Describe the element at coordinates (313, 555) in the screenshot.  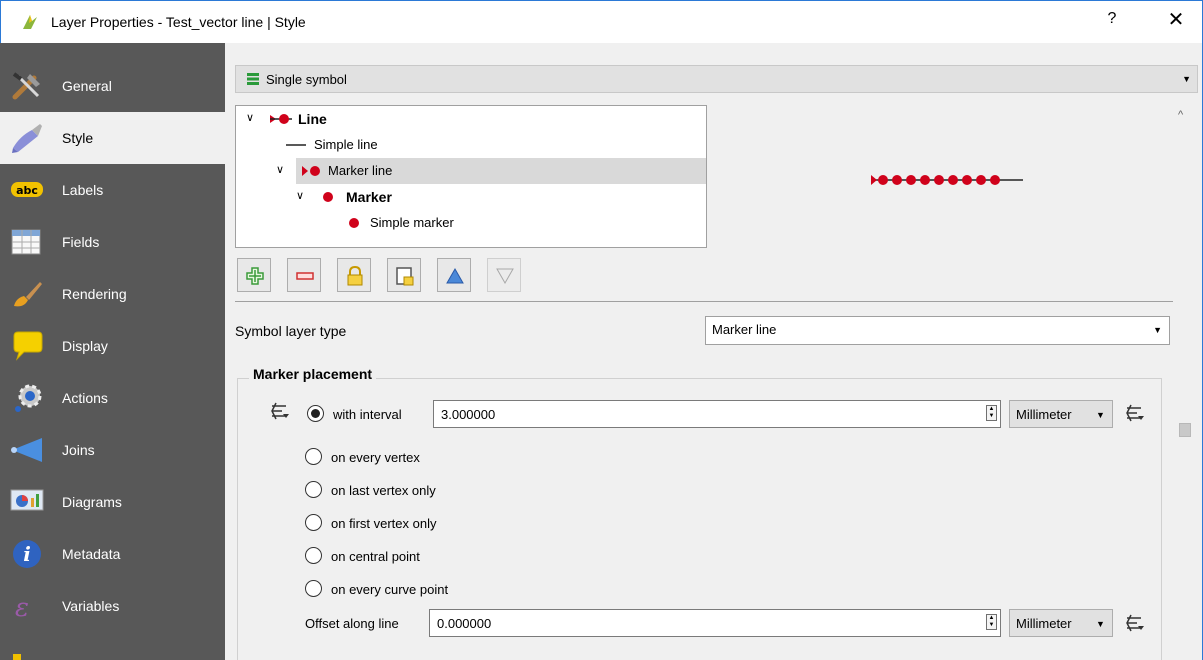
I see `on-central-point-radio` at that location.